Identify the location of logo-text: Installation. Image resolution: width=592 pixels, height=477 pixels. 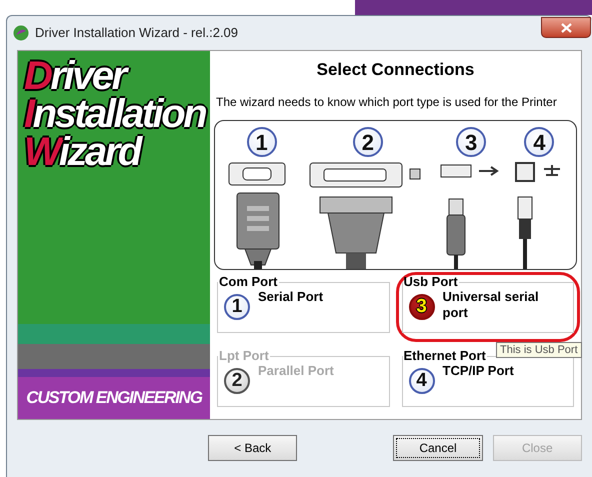
(115, 114).